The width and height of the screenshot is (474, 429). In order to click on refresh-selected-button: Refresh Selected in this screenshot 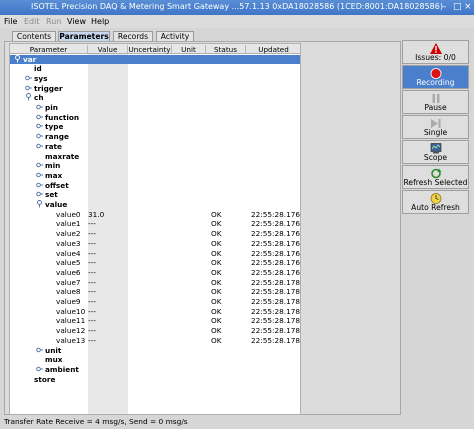, I will do `click(435, 177)`.